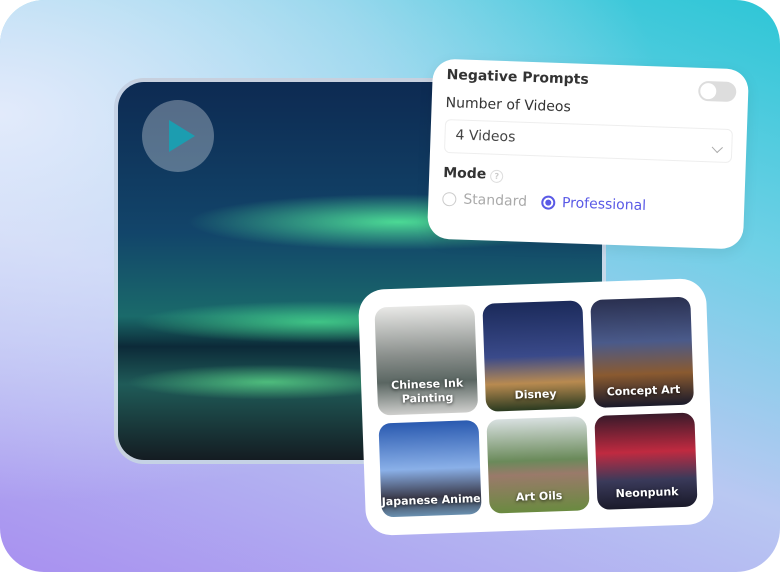 This screenshot has width=780, height=572. What do you see at coordinates (717, 147) in the screenshot?
I see `chevron-down-icon` at bounding box center [717, 147].